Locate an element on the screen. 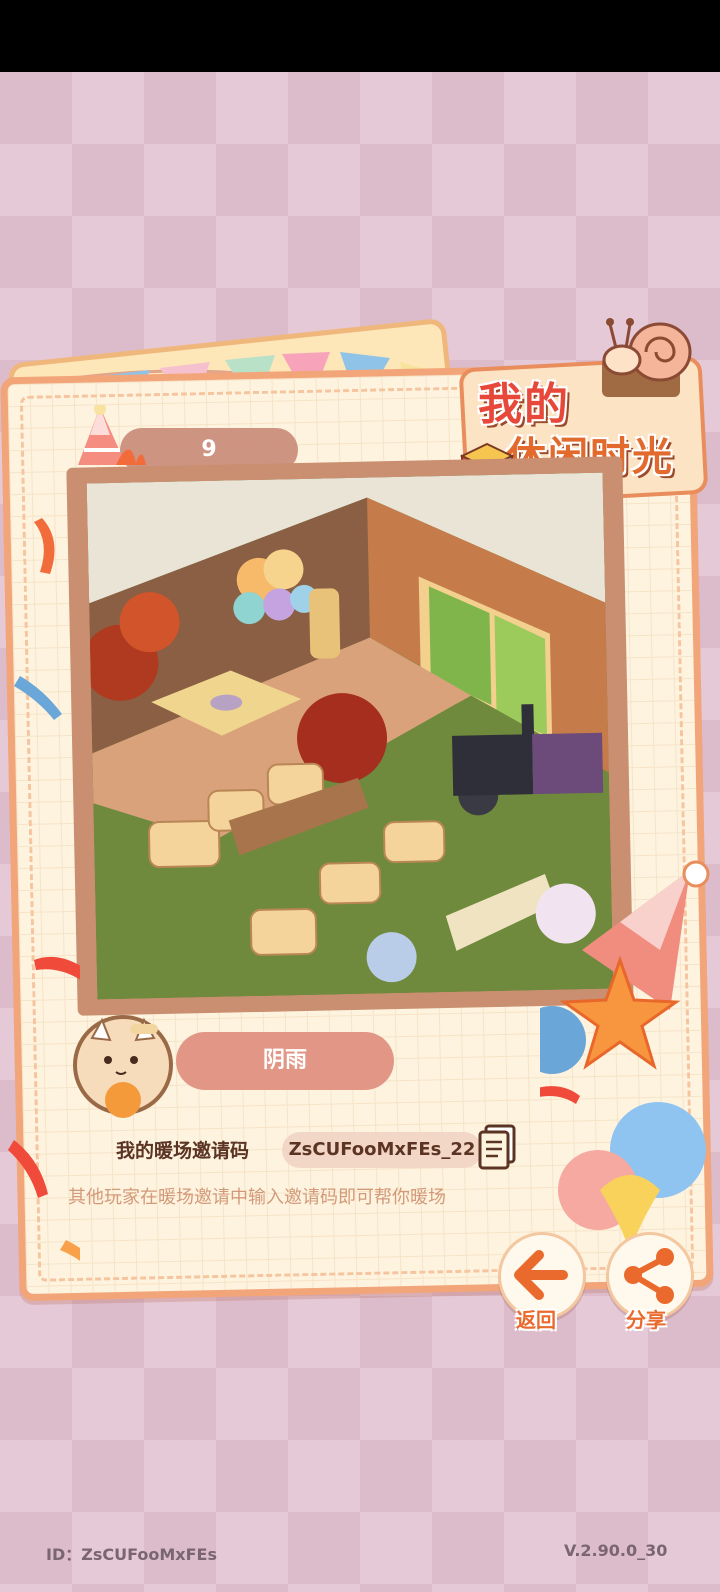 Image resolution: width=720 pixels, height=1592 pixels. weather-label: 阴雨 is located at coordinates (284, 1060).